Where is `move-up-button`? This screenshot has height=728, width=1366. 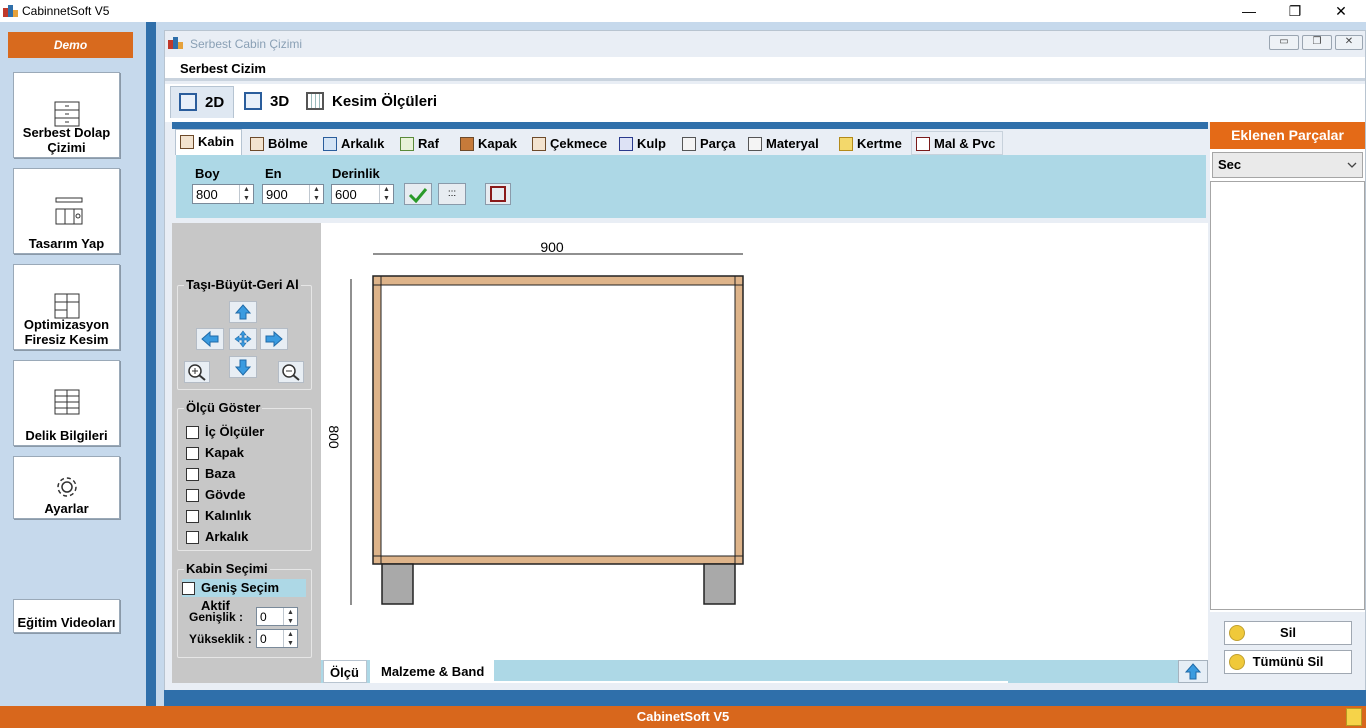
move-up-button is located at coordinates (243, 312).